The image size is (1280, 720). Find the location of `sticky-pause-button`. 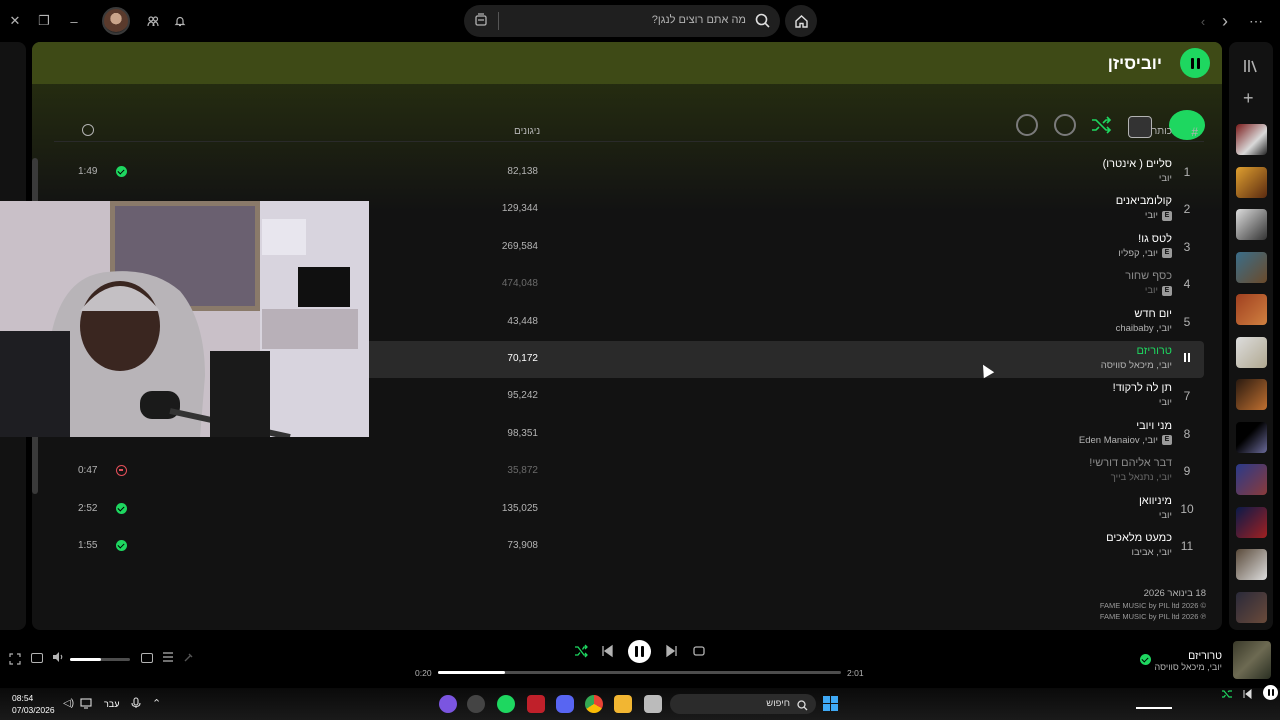

sticky-pause-button is located at coordinates (1195, 63).